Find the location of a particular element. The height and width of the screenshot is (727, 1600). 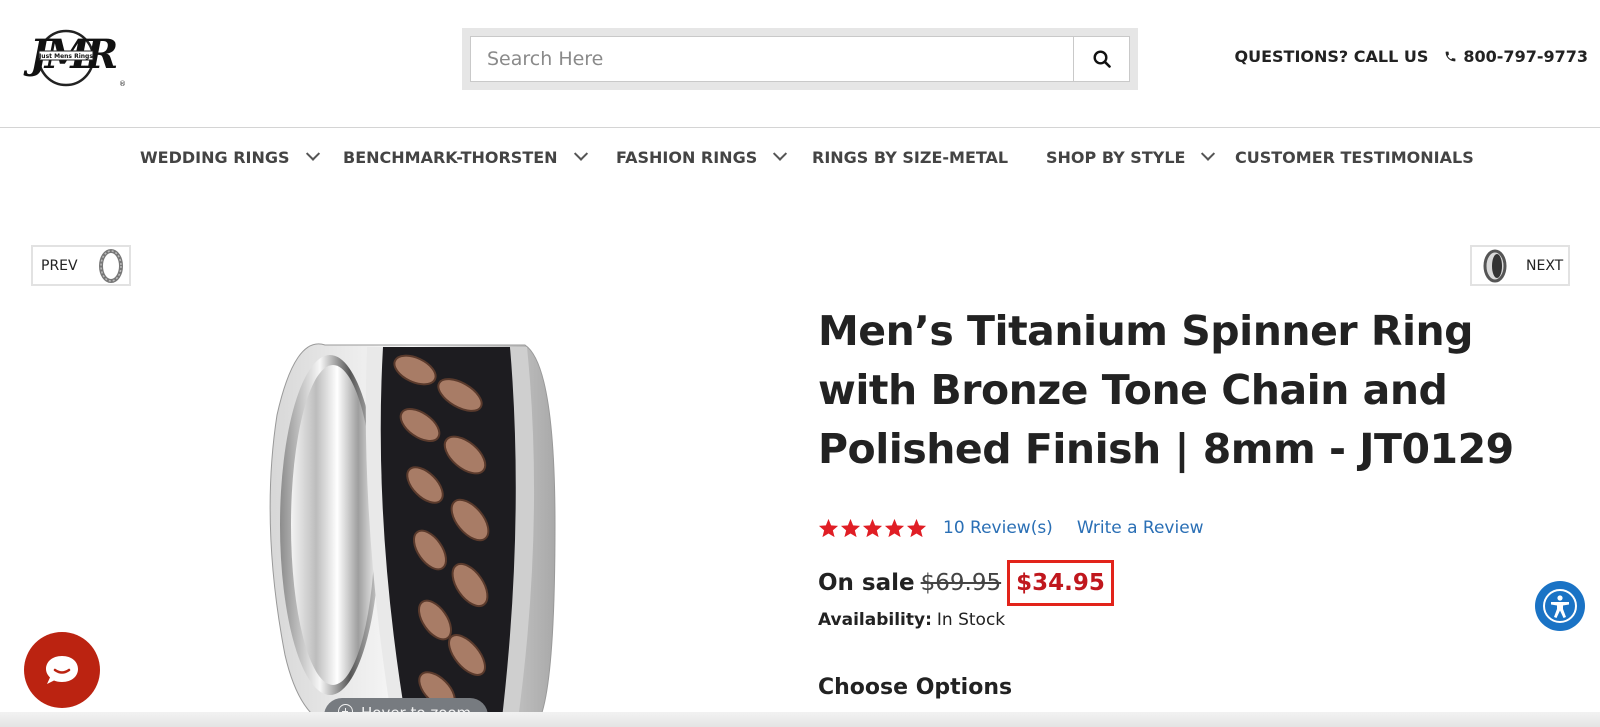

search-input is located at coordinates (772, 59).